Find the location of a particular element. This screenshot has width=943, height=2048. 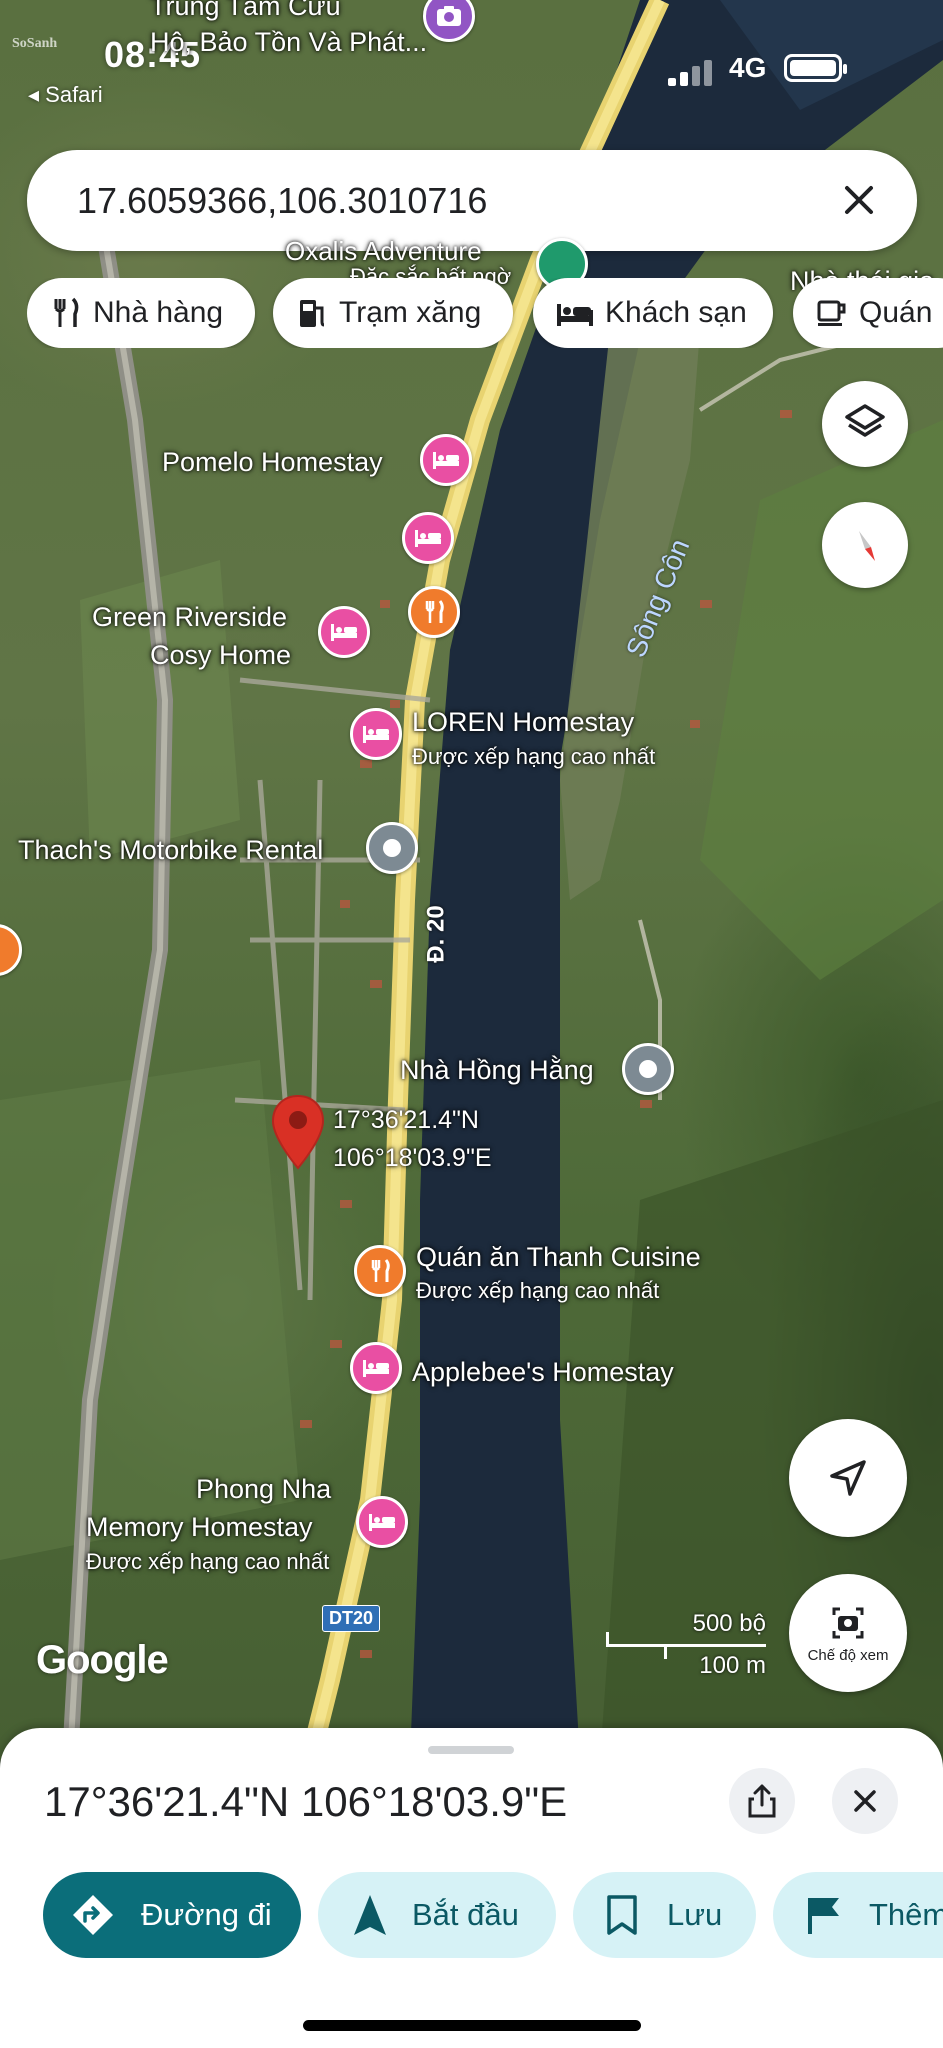

view-mode-button: Chế độ xem is located at coordinates (848, 1633).